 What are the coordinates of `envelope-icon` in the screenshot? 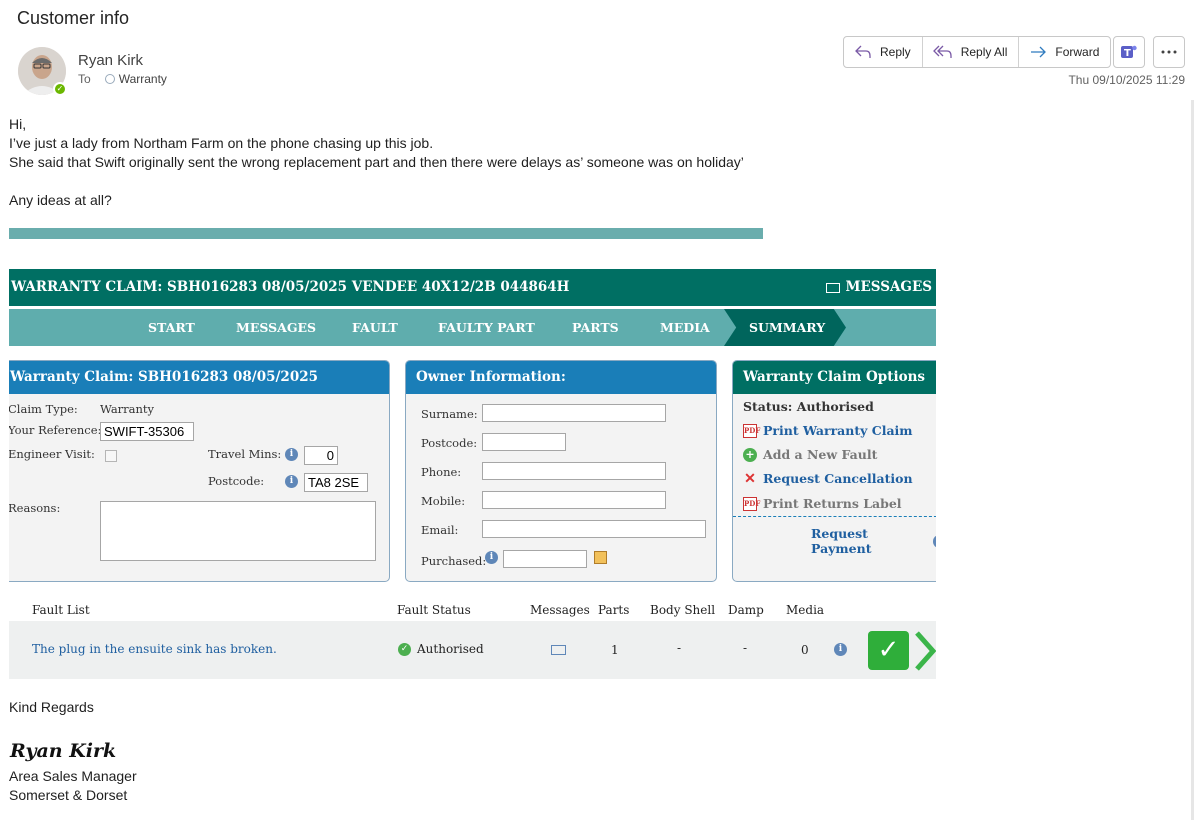 It's located at (832, 287).